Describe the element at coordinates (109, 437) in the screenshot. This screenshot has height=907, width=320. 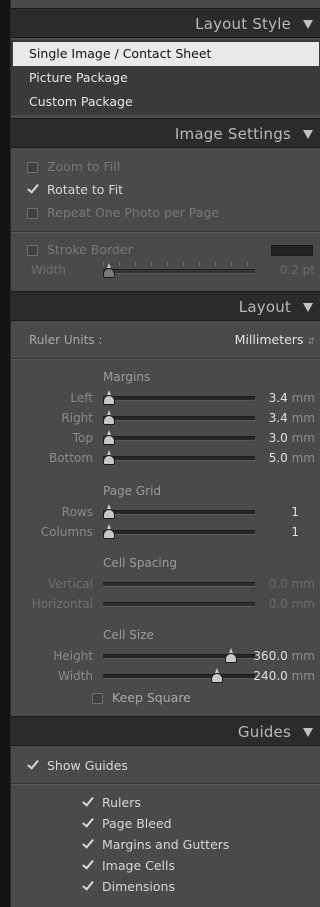
I see `margin-top-slider-thumb` at that location.